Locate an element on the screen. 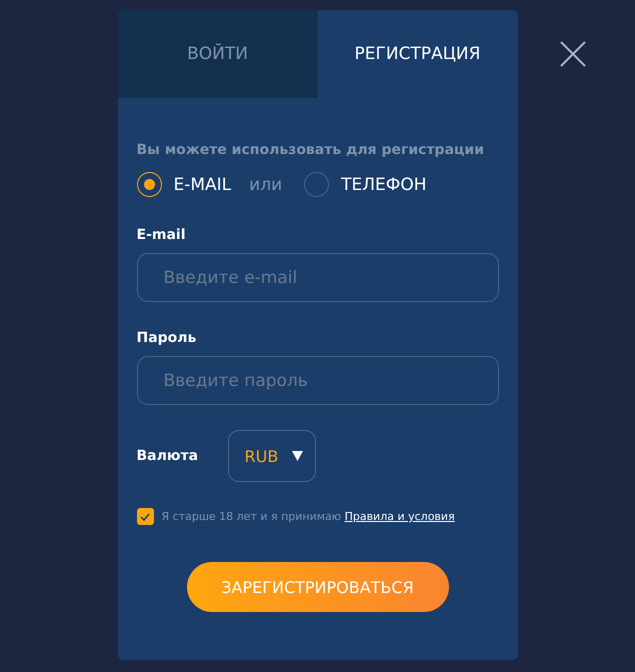 The height and width of the screenshot is (672, 635). currency-label: Валюта is located at coordinates (168, 456).